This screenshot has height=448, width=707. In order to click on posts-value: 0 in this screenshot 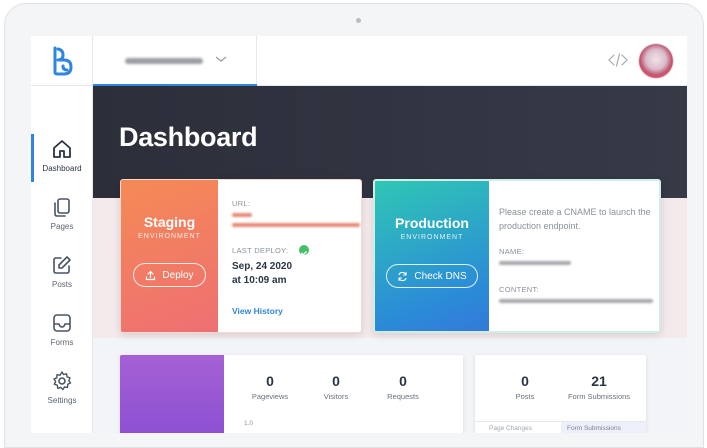, I will do `click(525, 381)`.